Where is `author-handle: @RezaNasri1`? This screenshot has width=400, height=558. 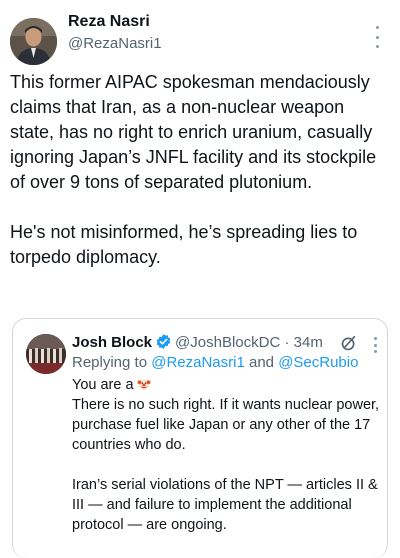 author-handle: @RezaNasri1 is located at coordinates (115, 44).